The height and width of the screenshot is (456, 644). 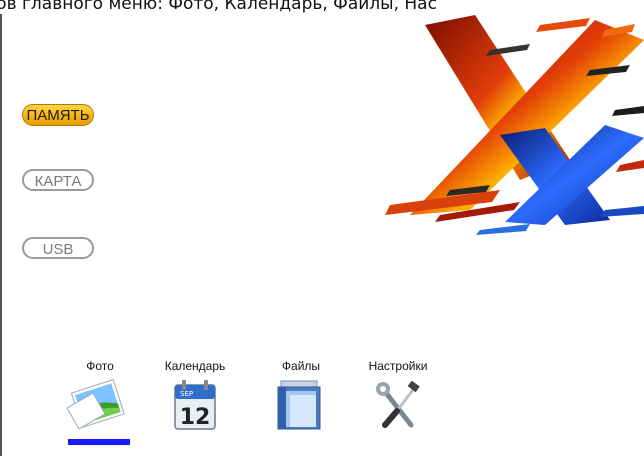 I want to click on files-icon, so click(x=299, y=405).